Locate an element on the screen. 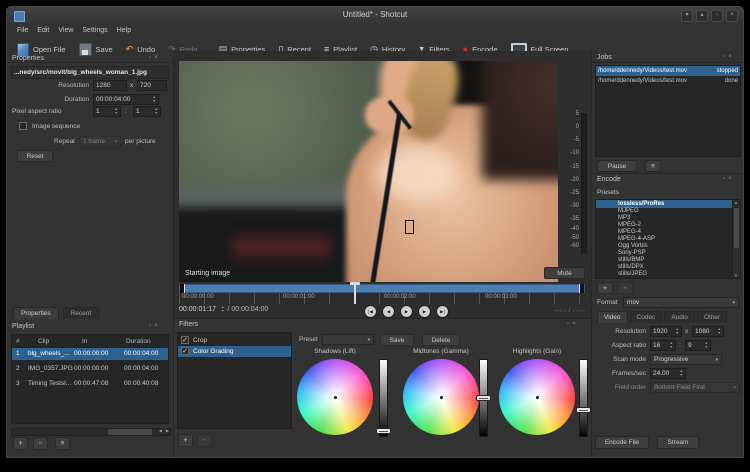  shadows-level-slider is located at coordinates (383, 398).